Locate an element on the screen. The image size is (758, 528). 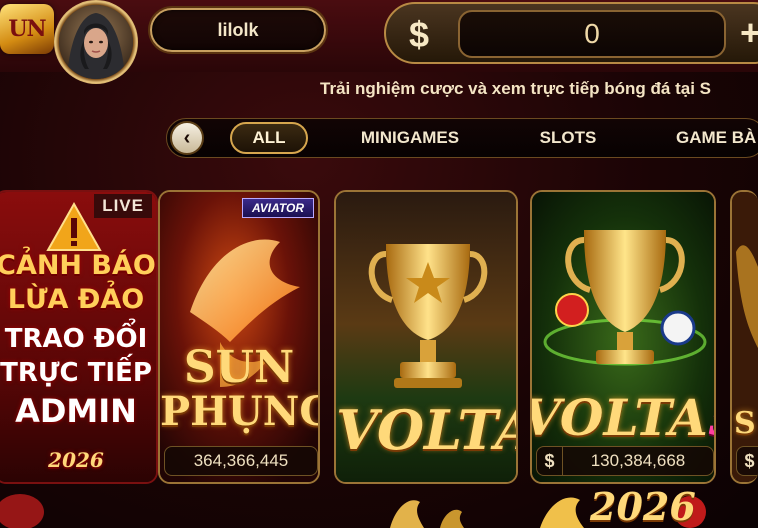
warning-line-2: LỪA ĐẢO is located at coordinates (76, 299).